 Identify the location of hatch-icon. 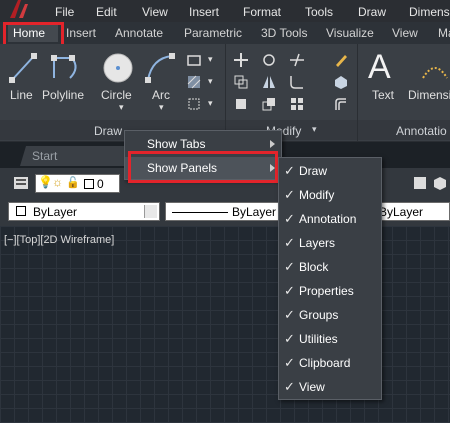
(194, 82).